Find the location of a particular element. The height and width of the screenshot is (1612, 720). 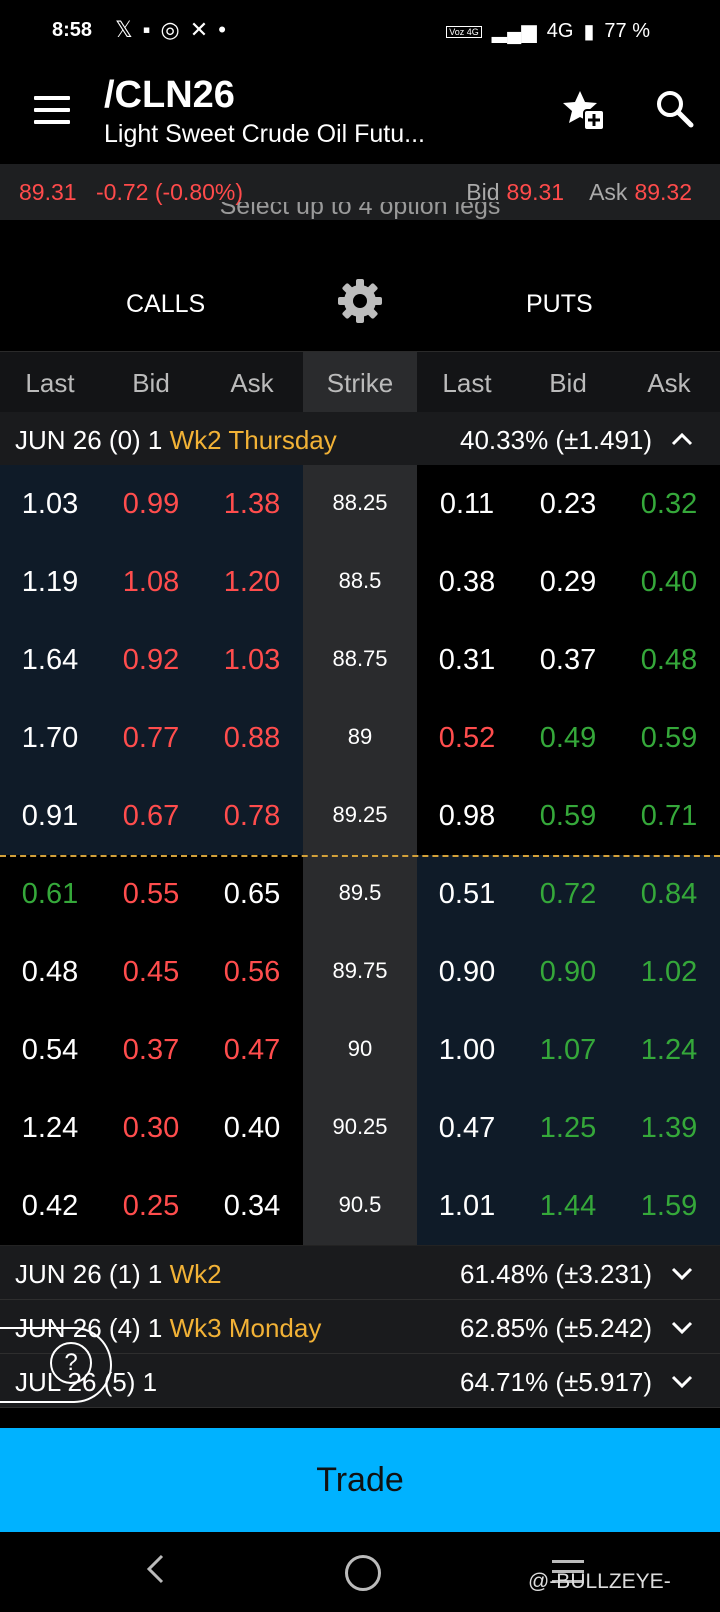

put-bid: 1.25 is located at coordinates (568, 1128).